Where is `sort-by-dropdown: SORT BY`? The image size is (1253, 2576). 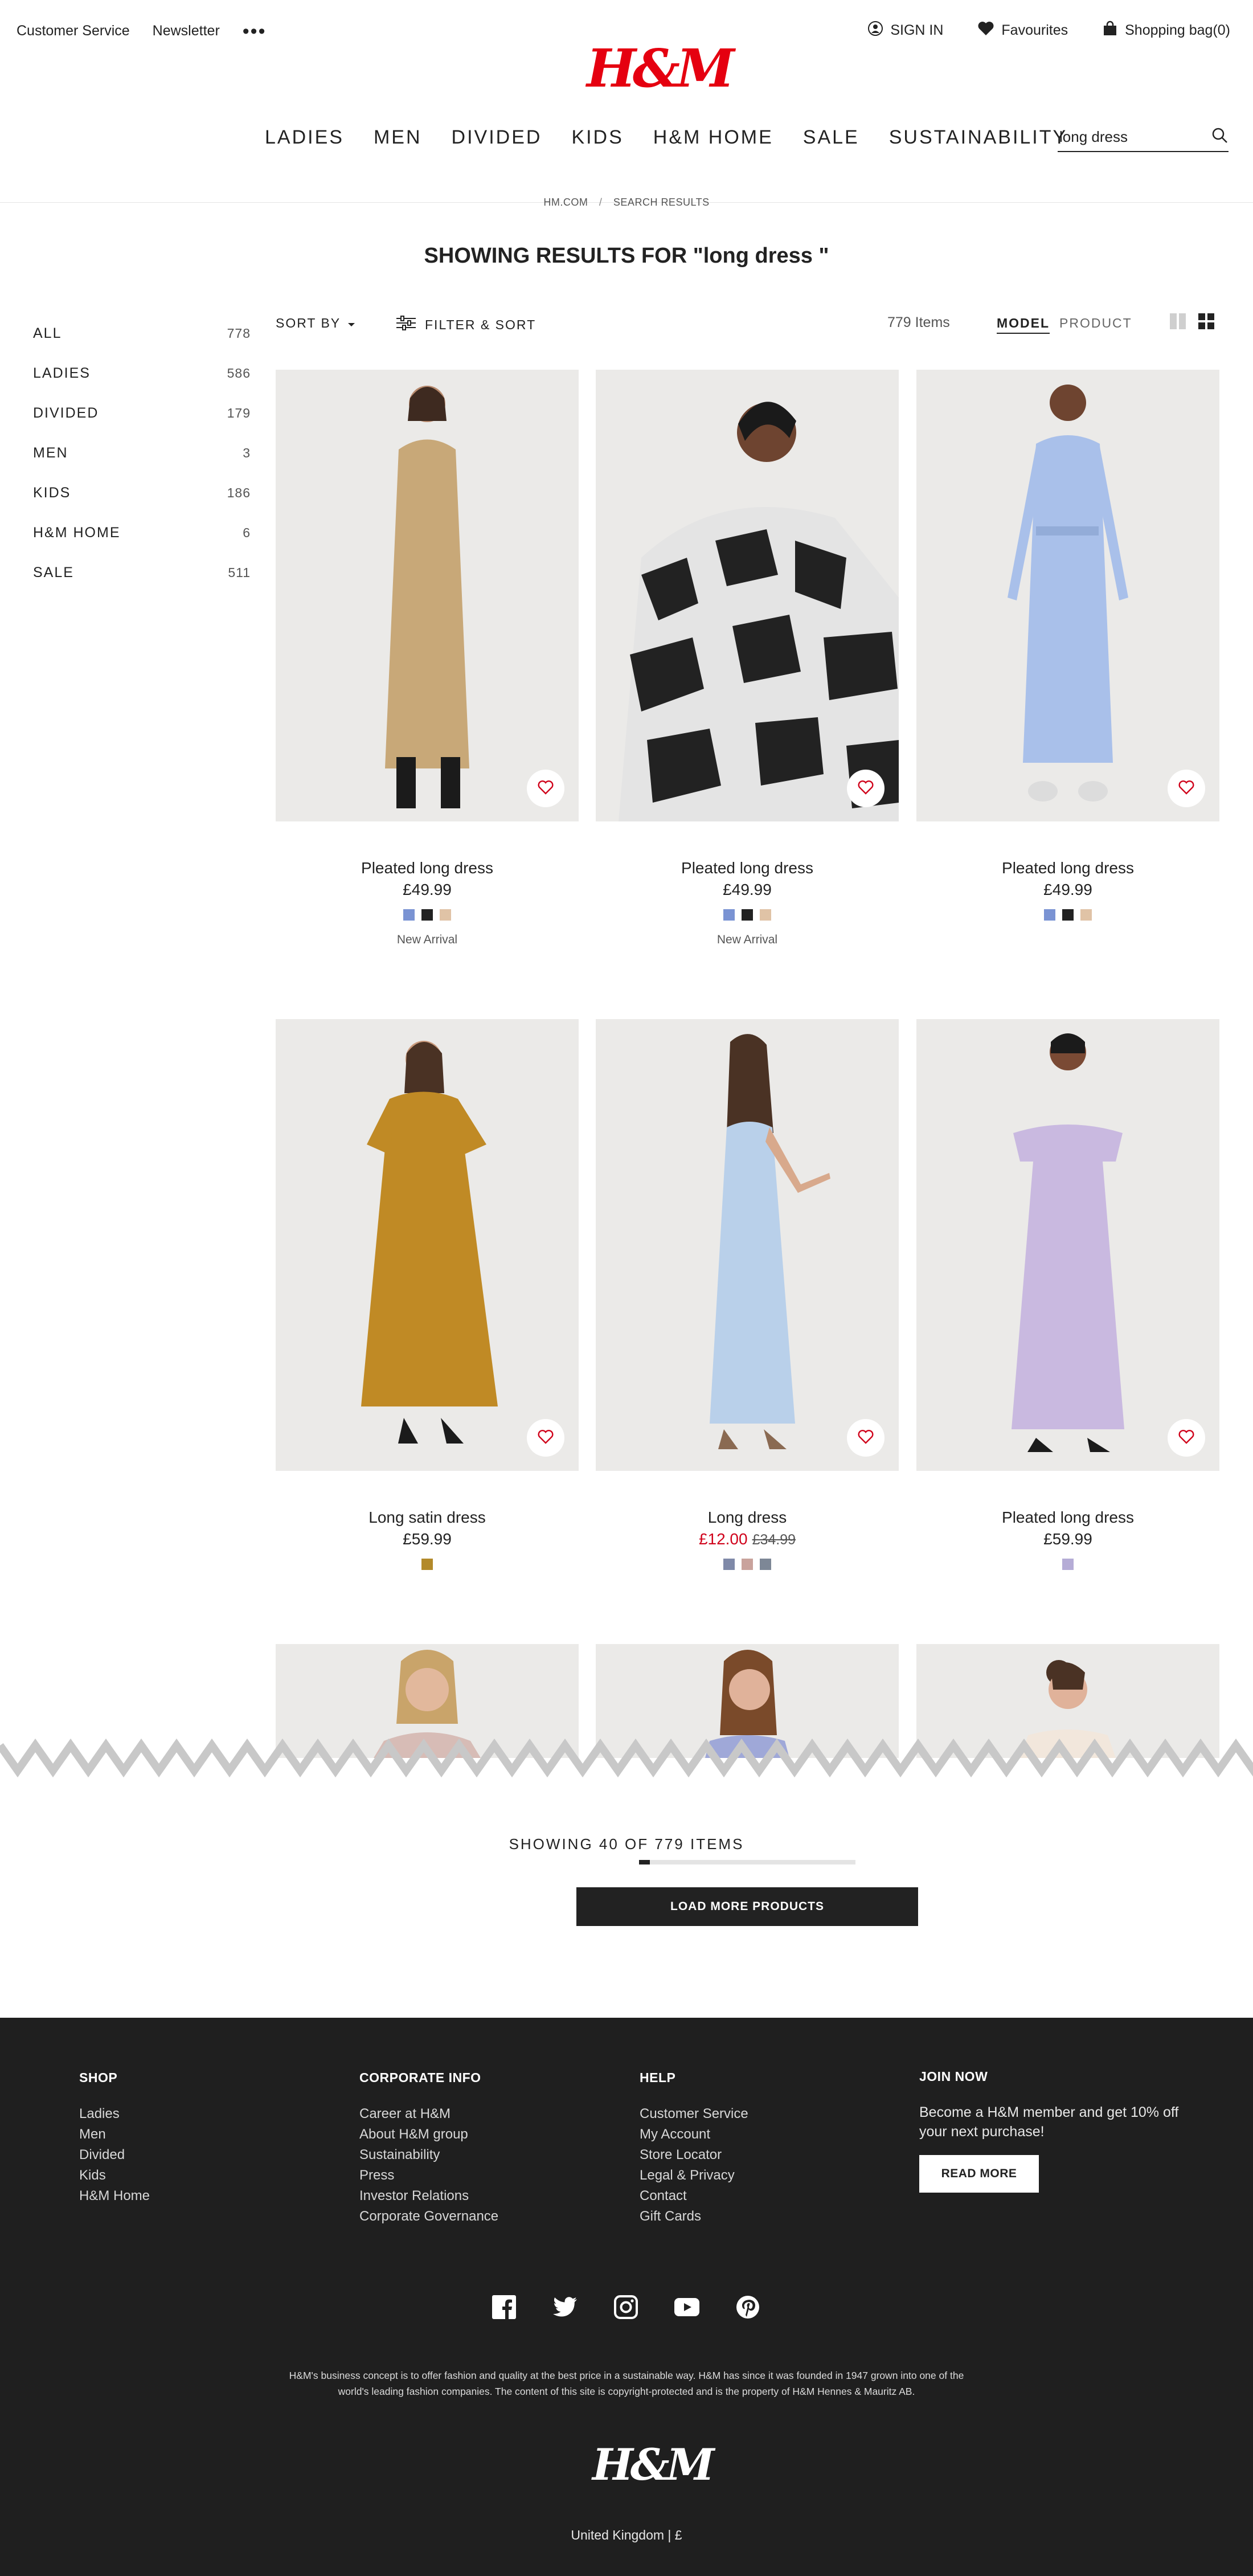
sort-by-dropdown: SORT BY is located at coordinates (315, 323).